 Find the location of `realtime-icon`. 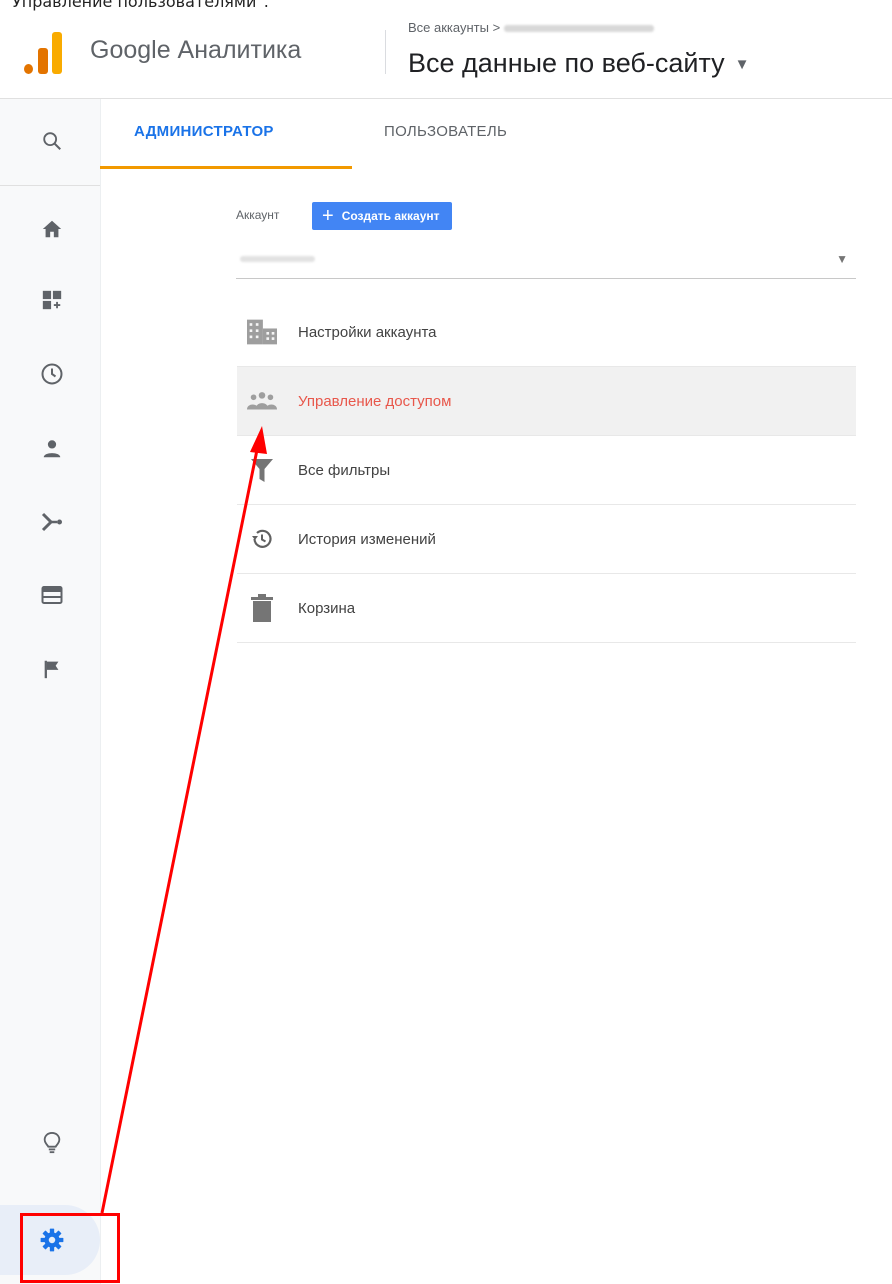

realtime-icon is located at coordinates (52, 374).